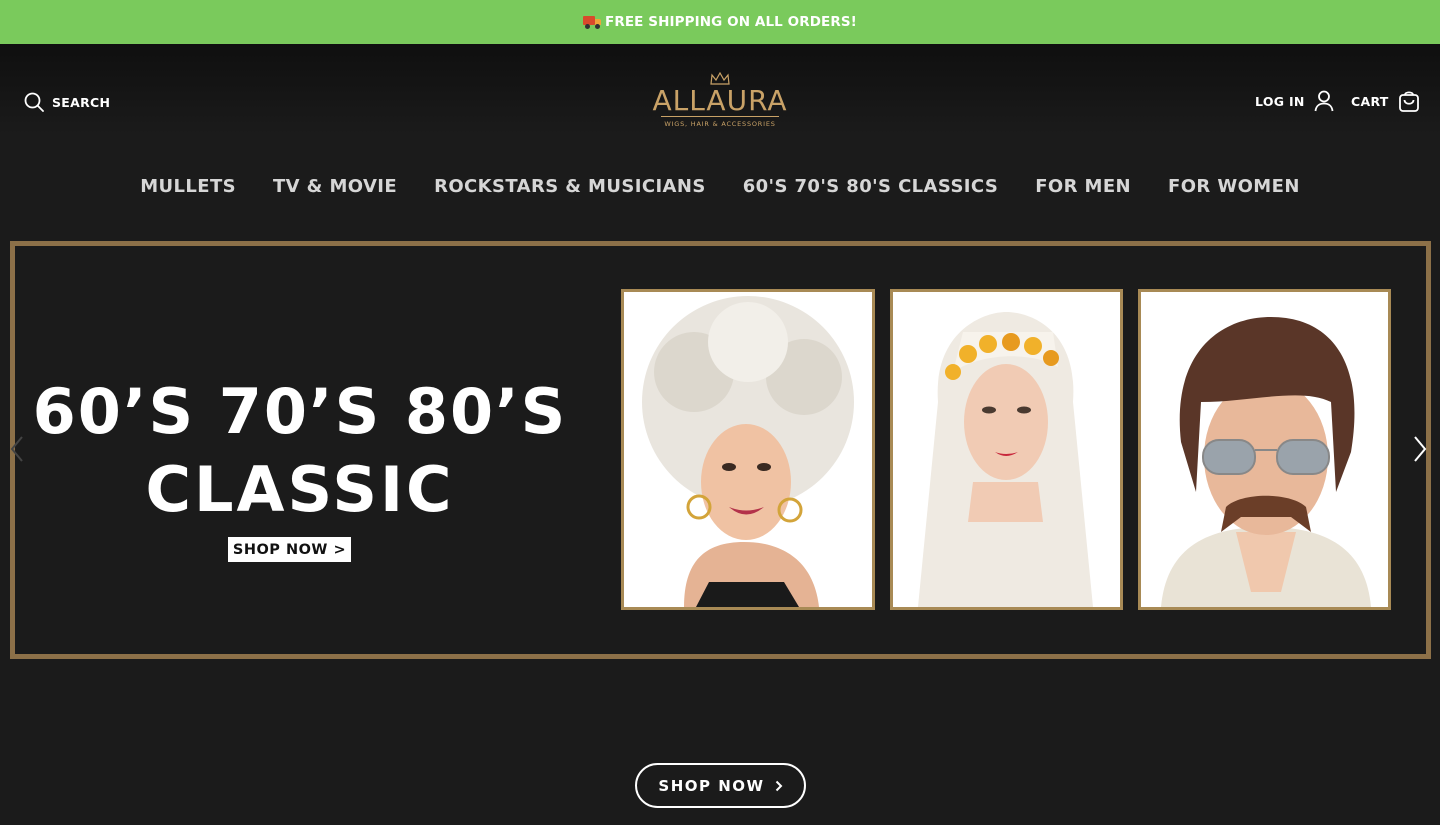  I want to click on nav-item-for-women: FOR WOMEN, so click(1234, 186).